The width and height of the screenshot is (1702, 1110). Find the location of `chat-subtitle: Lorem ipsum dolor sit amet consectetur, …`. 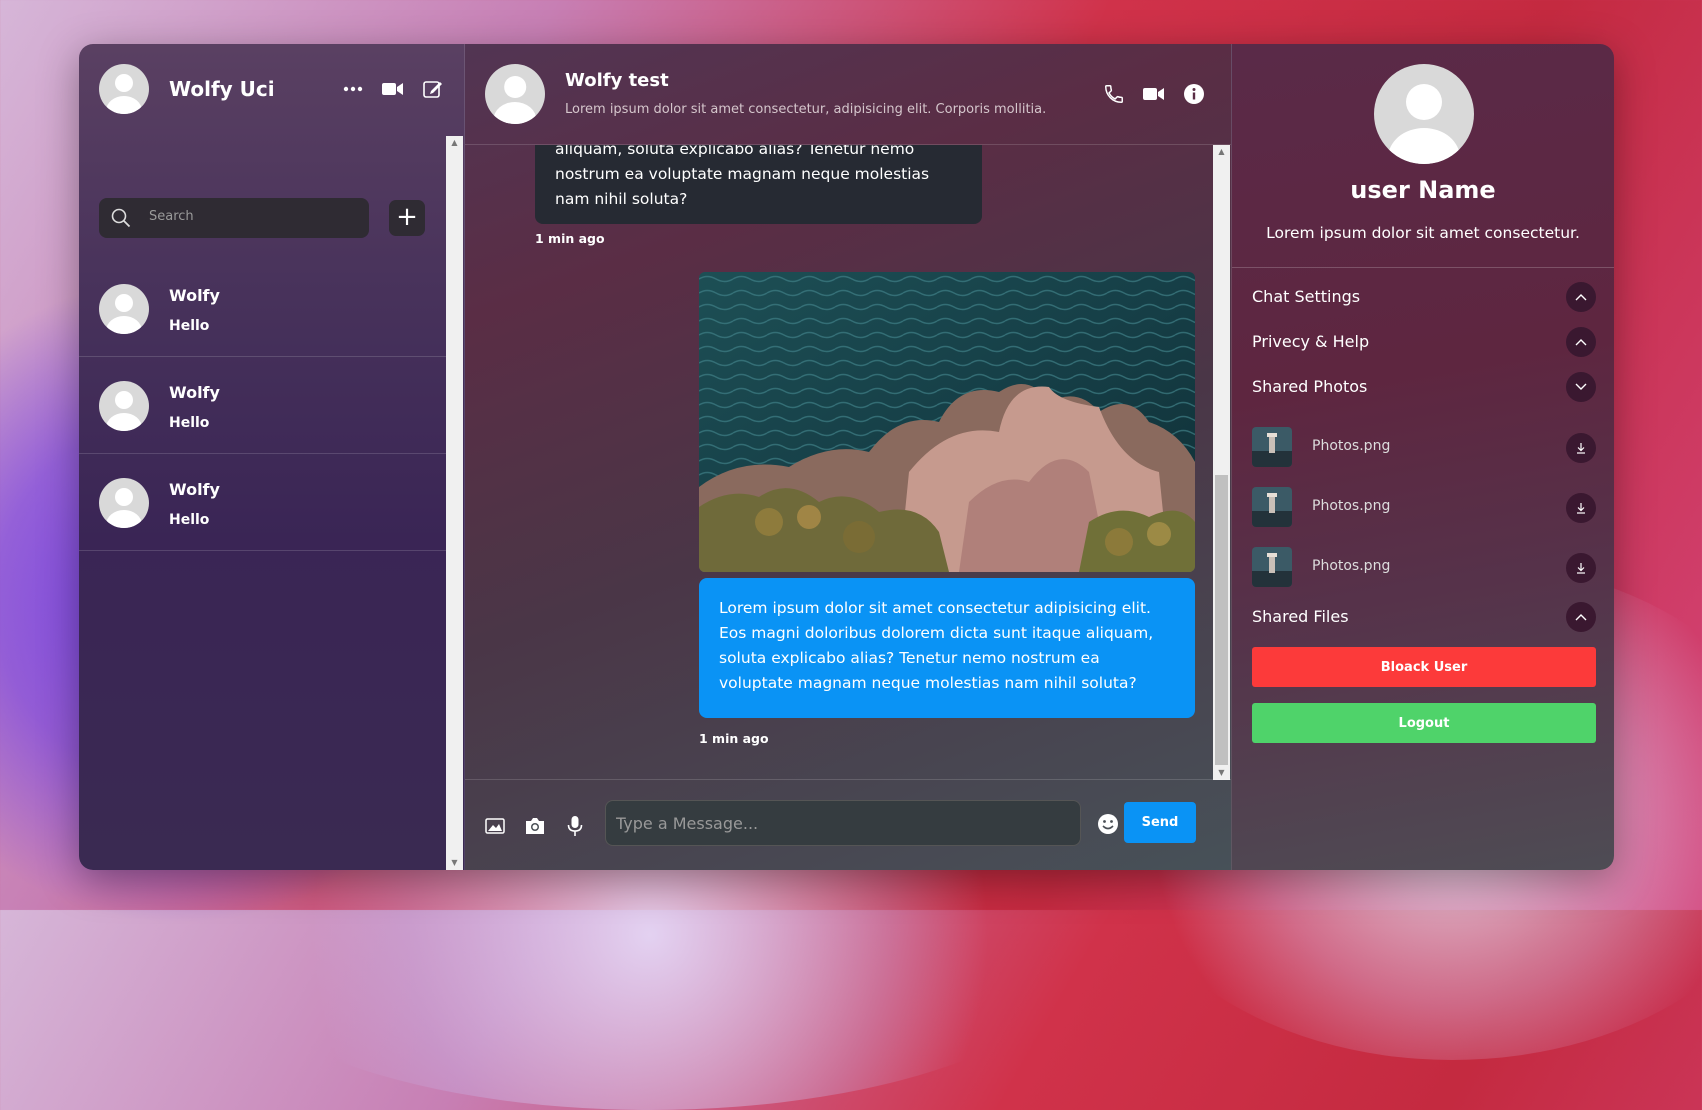

chat-subtitle: Lorem ipsum dolor sit amet consectetur, … is located at coordinates (806, 109).